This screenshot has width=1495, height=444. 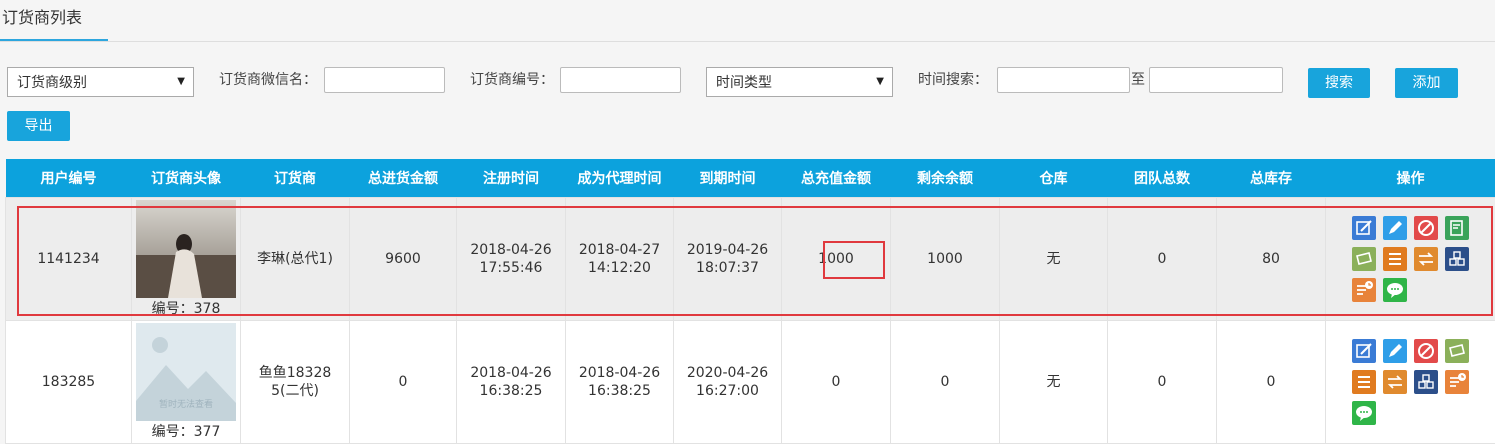 I want to click on header-total-purchase: 总进货金额, so click(x=403, y=178).